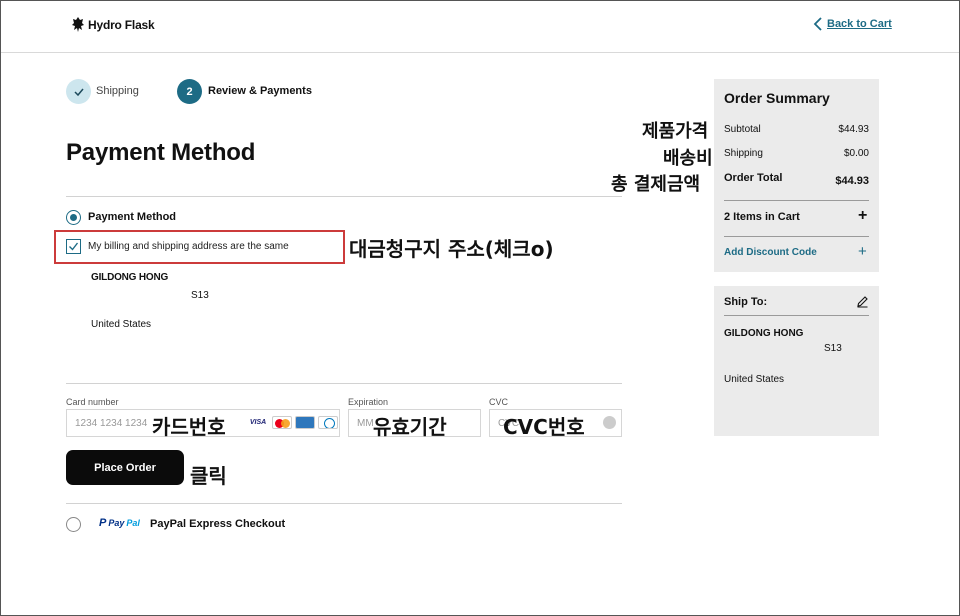 The width and height of the screenshot is (960, 616). I want to click on paypal-logo: P Pay Pal, so click(119, 523).